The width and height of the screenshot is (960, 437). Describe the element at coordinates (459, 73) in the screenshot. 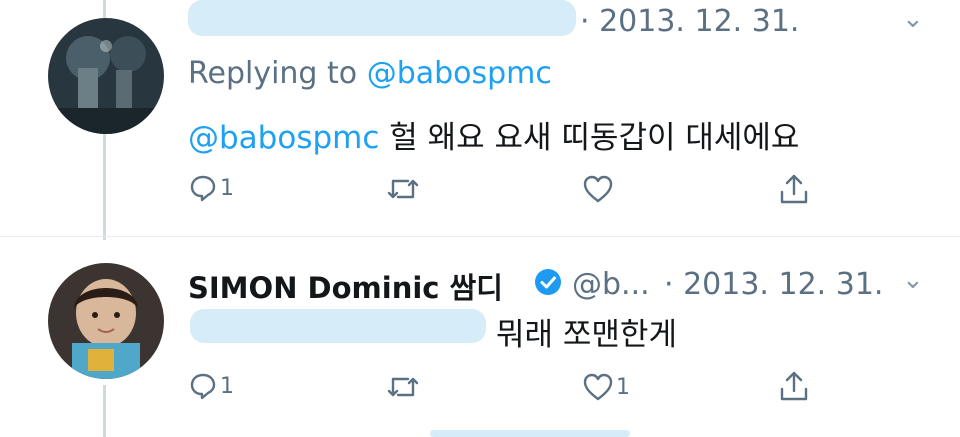

I see `replying-handle-link: @babospmc` at that location.